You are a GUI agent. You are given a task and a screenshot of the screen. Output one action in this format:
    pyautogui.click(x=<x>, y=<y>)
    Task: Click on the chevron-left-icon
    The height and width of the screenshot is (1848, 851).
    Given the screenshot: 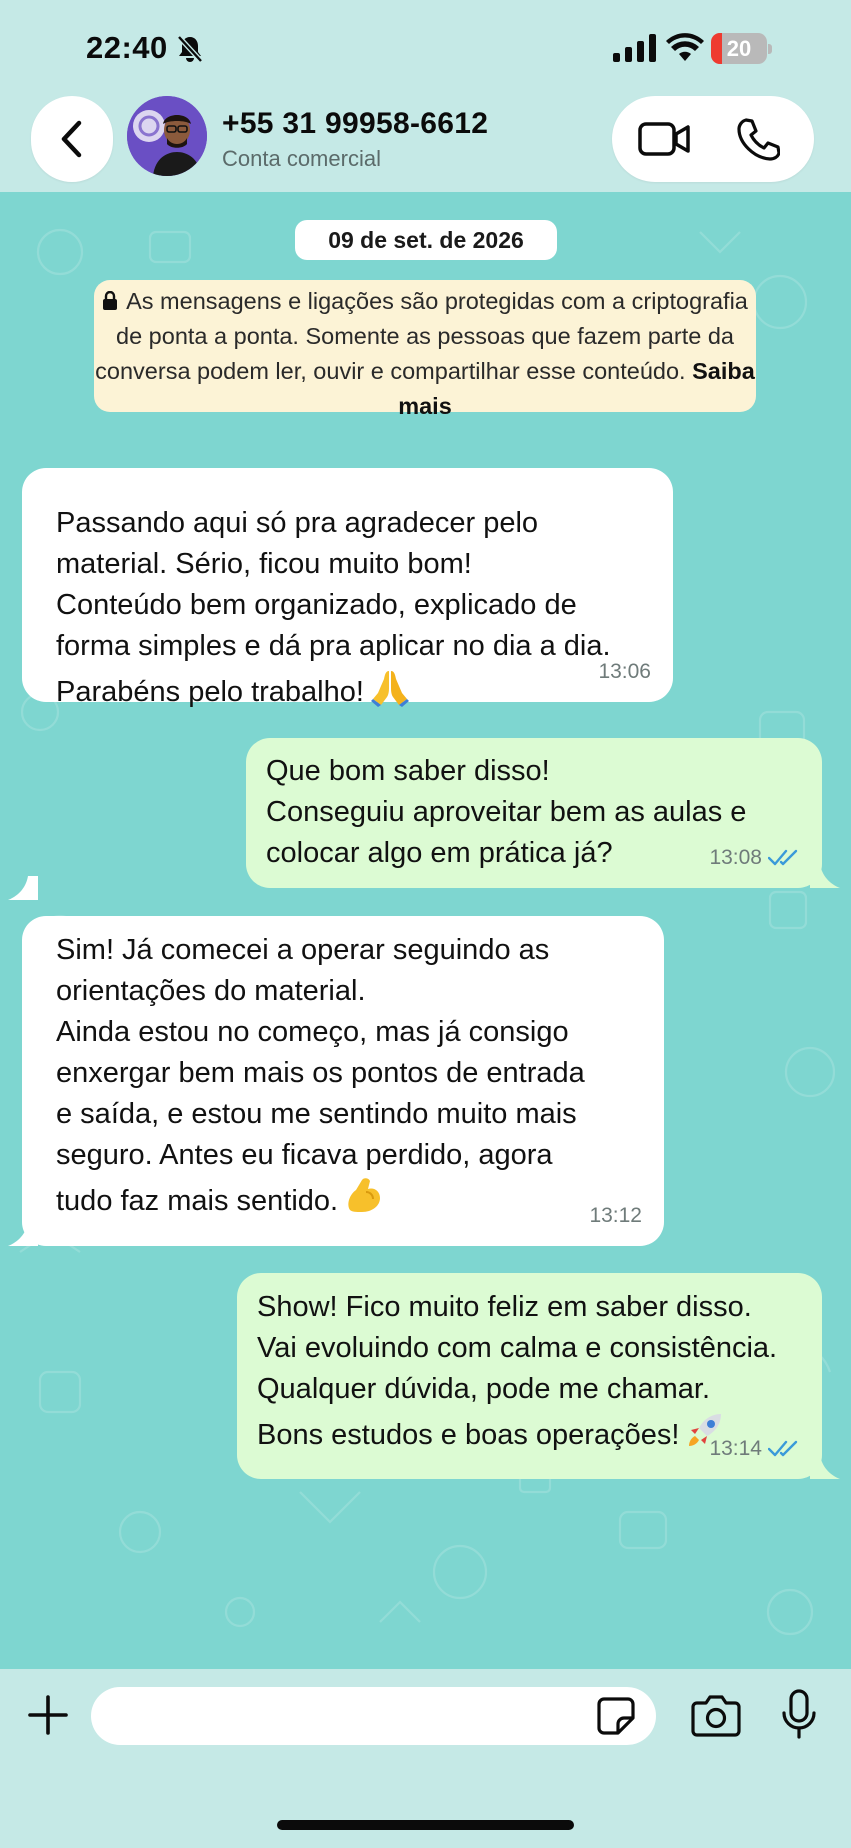 What is the action you would take?
    pyautogui.click(x=71, y=139)
    